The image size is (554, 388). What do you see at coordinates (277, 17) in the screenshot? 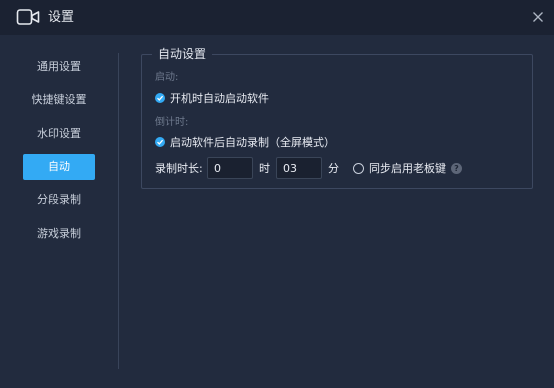
I see `title-bar: 设置` at bounding box center [277, 17].